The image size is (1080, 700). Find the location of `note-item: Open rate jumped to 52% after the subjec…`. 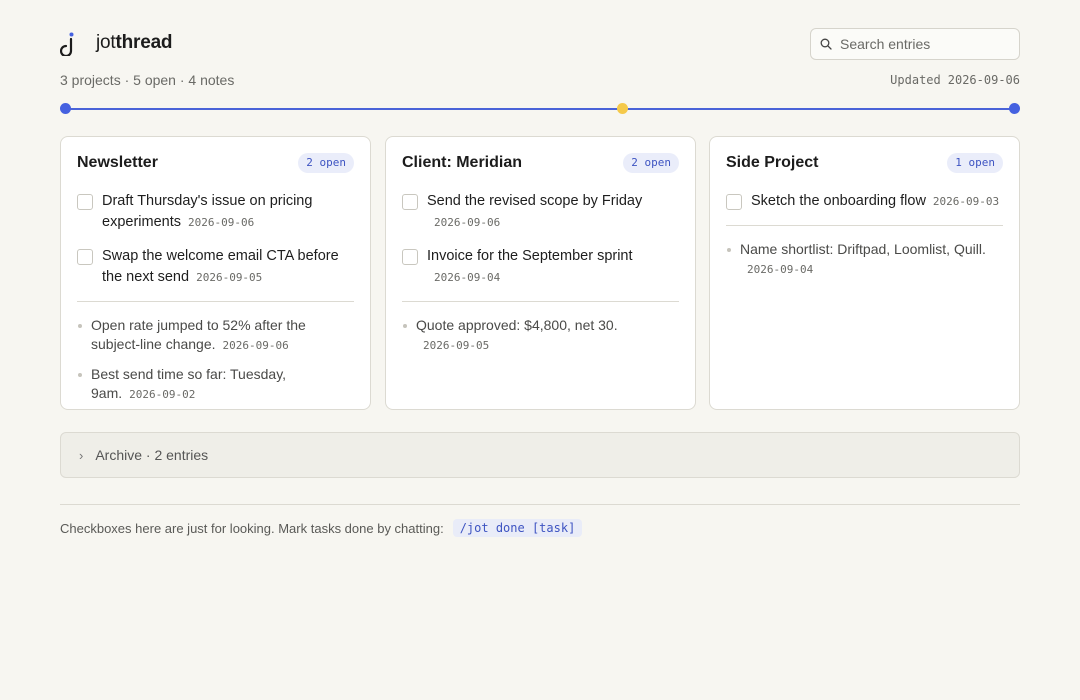

note-item: Open rate jumped to 52% after the subjec… is located at coordinates (215, 335).